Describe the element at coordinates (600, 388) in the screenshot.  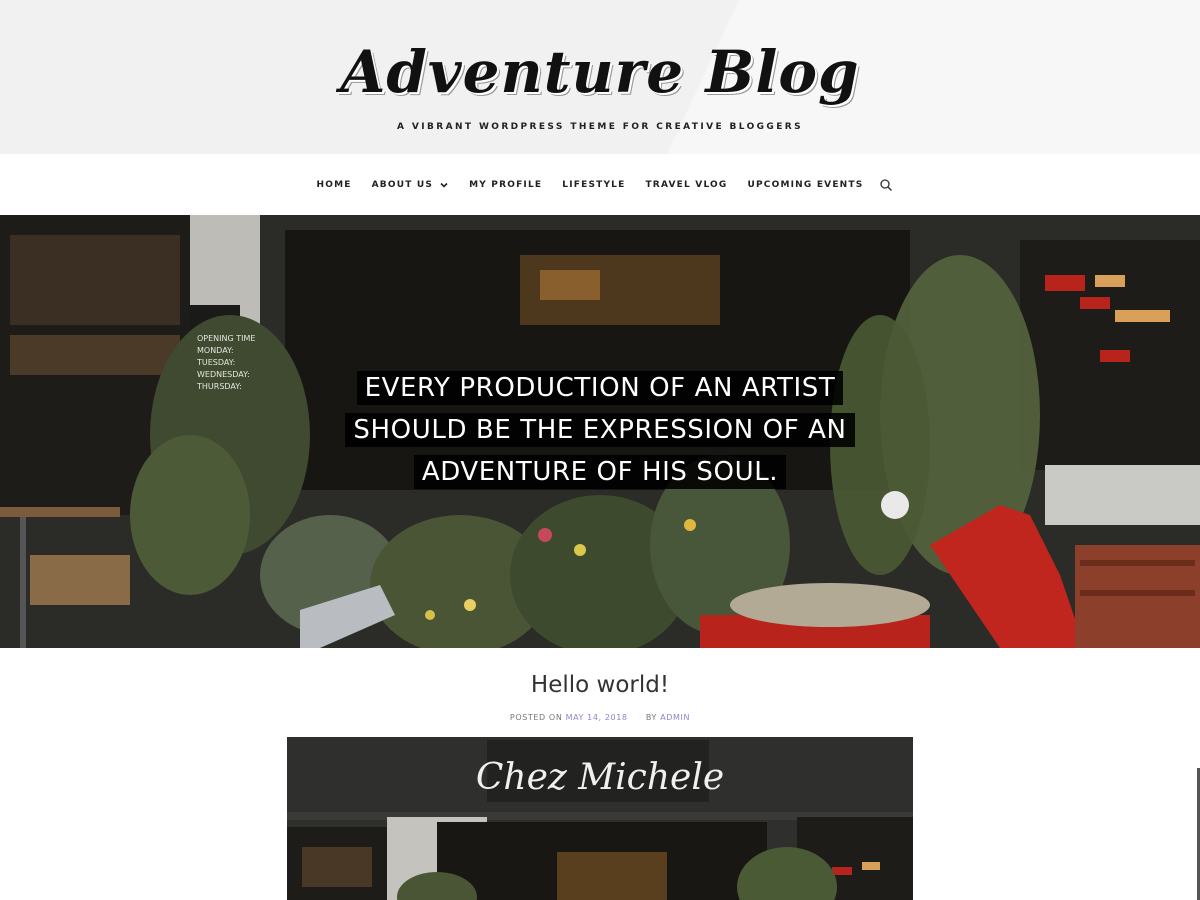
I see `hero-quote-line: EVERY PRODUCTION OF AN ARTIST` at that location.